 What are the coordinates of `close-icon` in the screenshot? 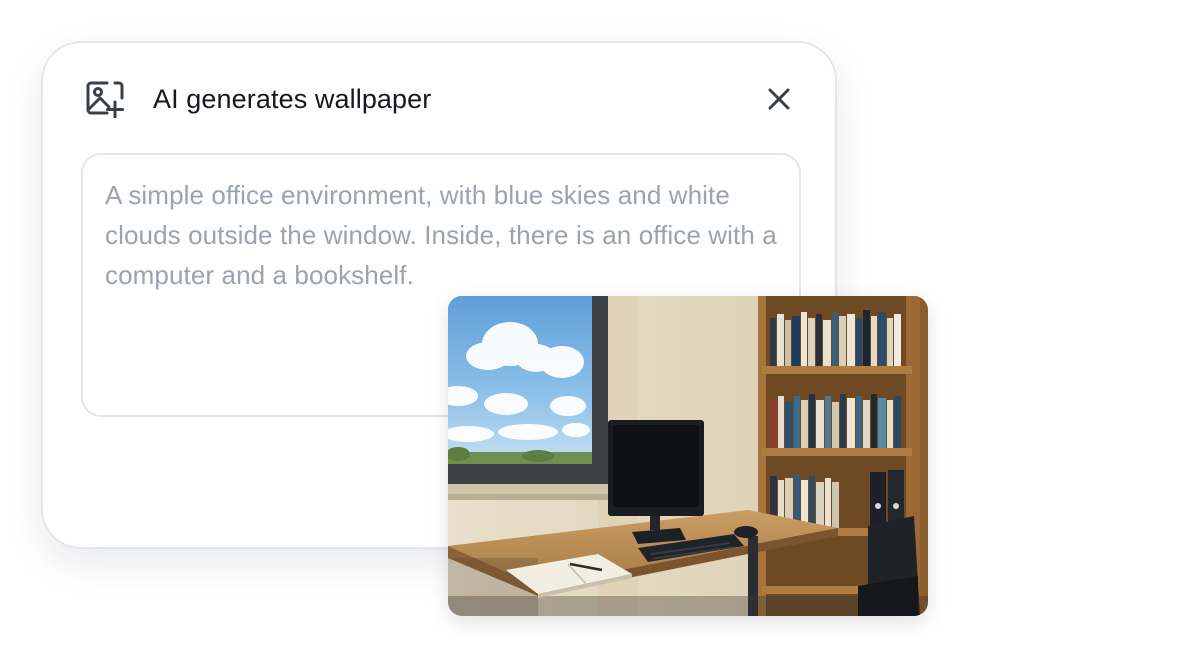 It's located at (779, 99).